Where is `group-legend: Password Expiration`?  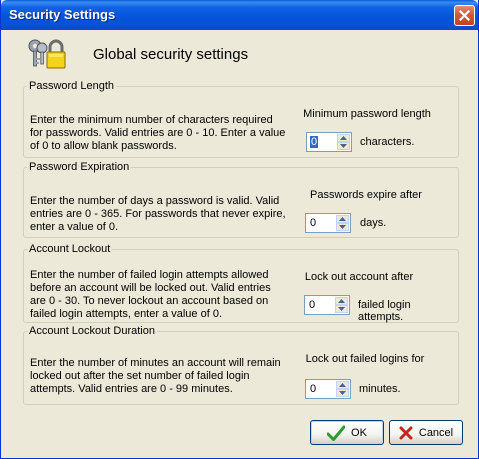
group-legend: Password Expiration is located at coordinates (79, 167).